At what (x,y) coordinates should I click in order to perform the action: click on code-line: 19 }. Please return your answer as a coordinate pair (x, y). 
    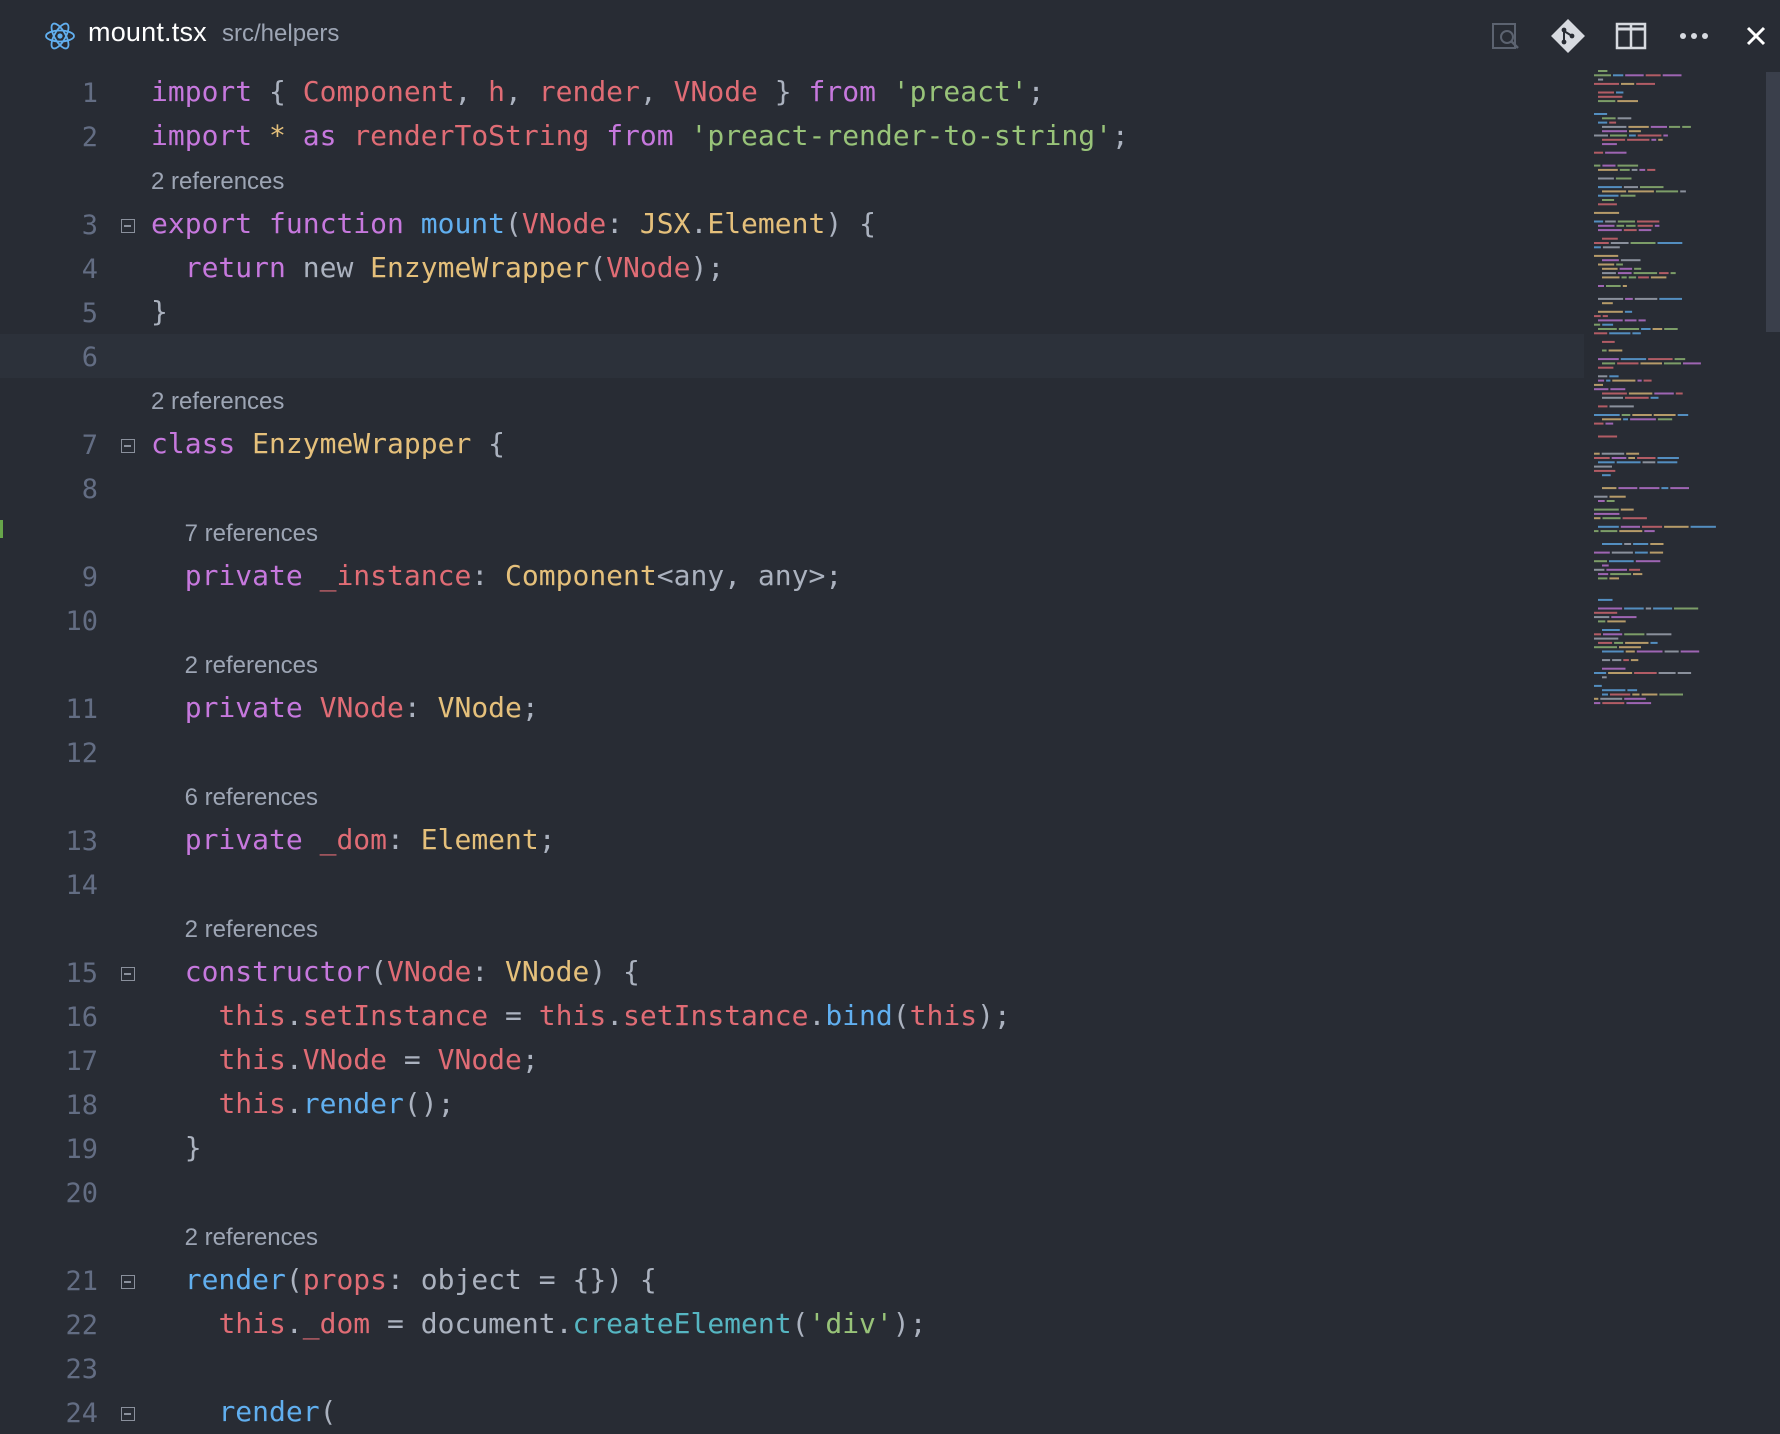
    Looking at the image, I should click on (792, 1148).